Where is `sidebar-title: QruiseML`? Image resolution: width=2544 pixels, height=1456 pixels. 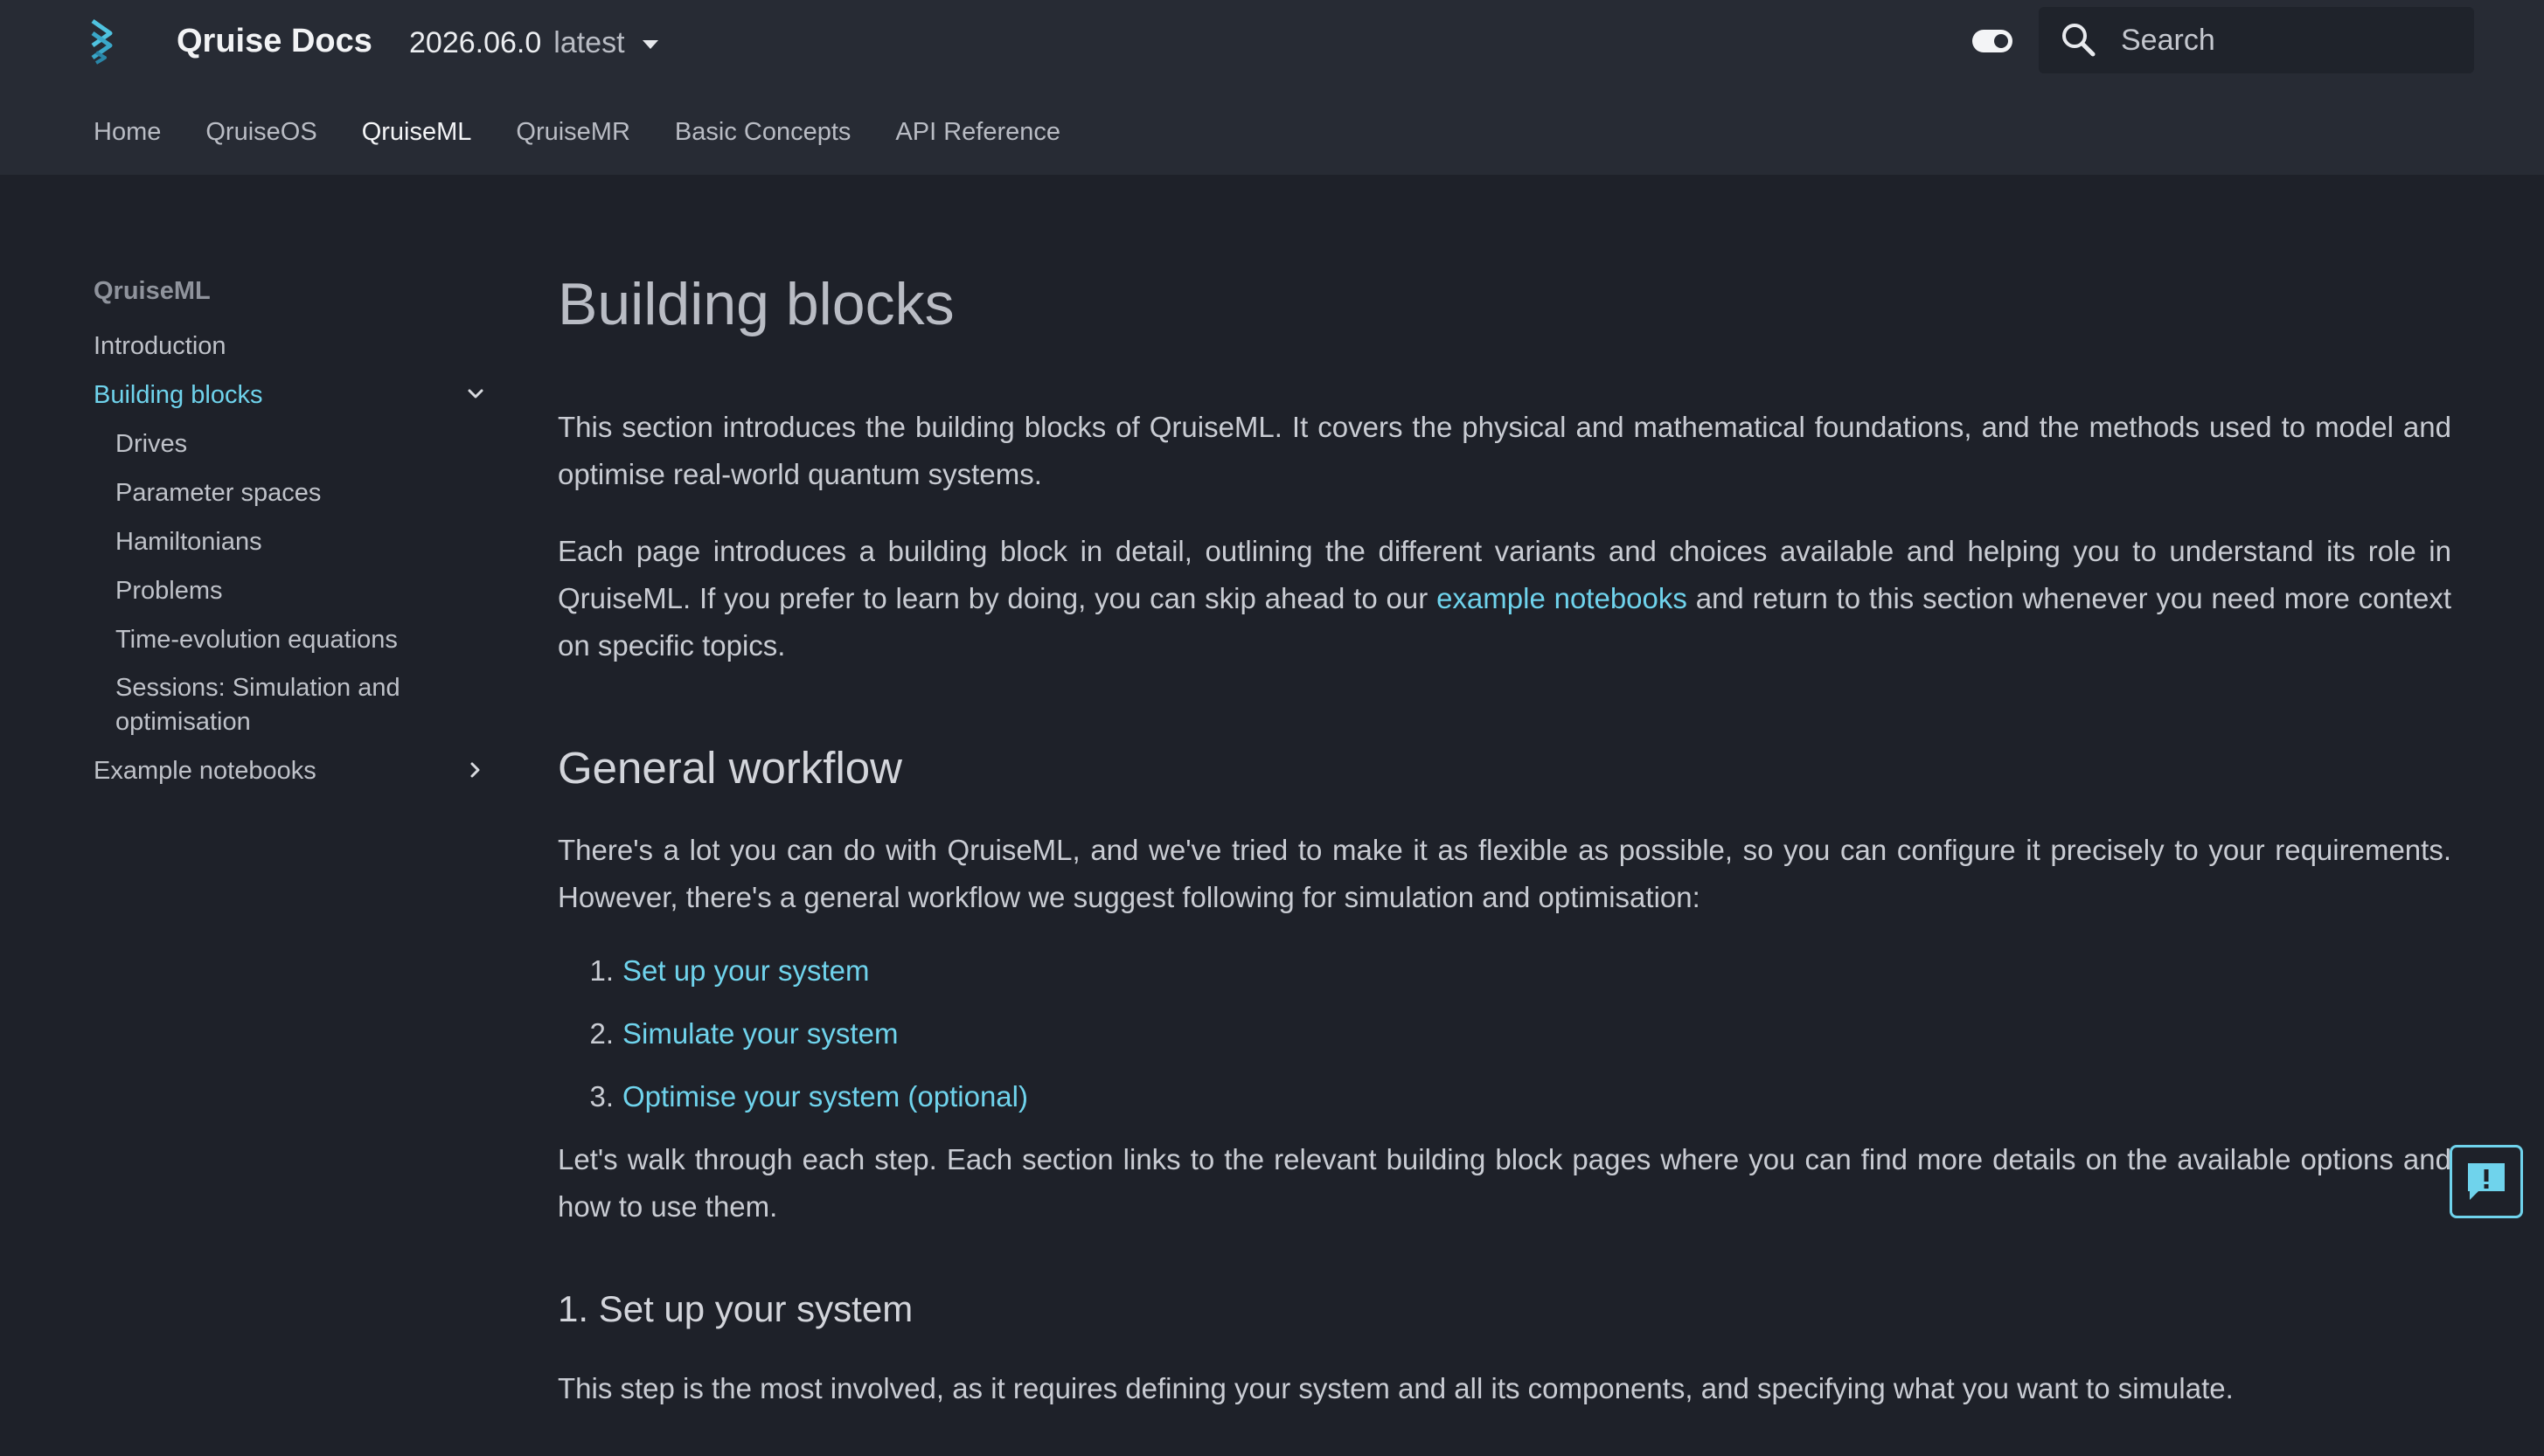 sidebar-title: QruiseML is located at coordinates (152, 291).